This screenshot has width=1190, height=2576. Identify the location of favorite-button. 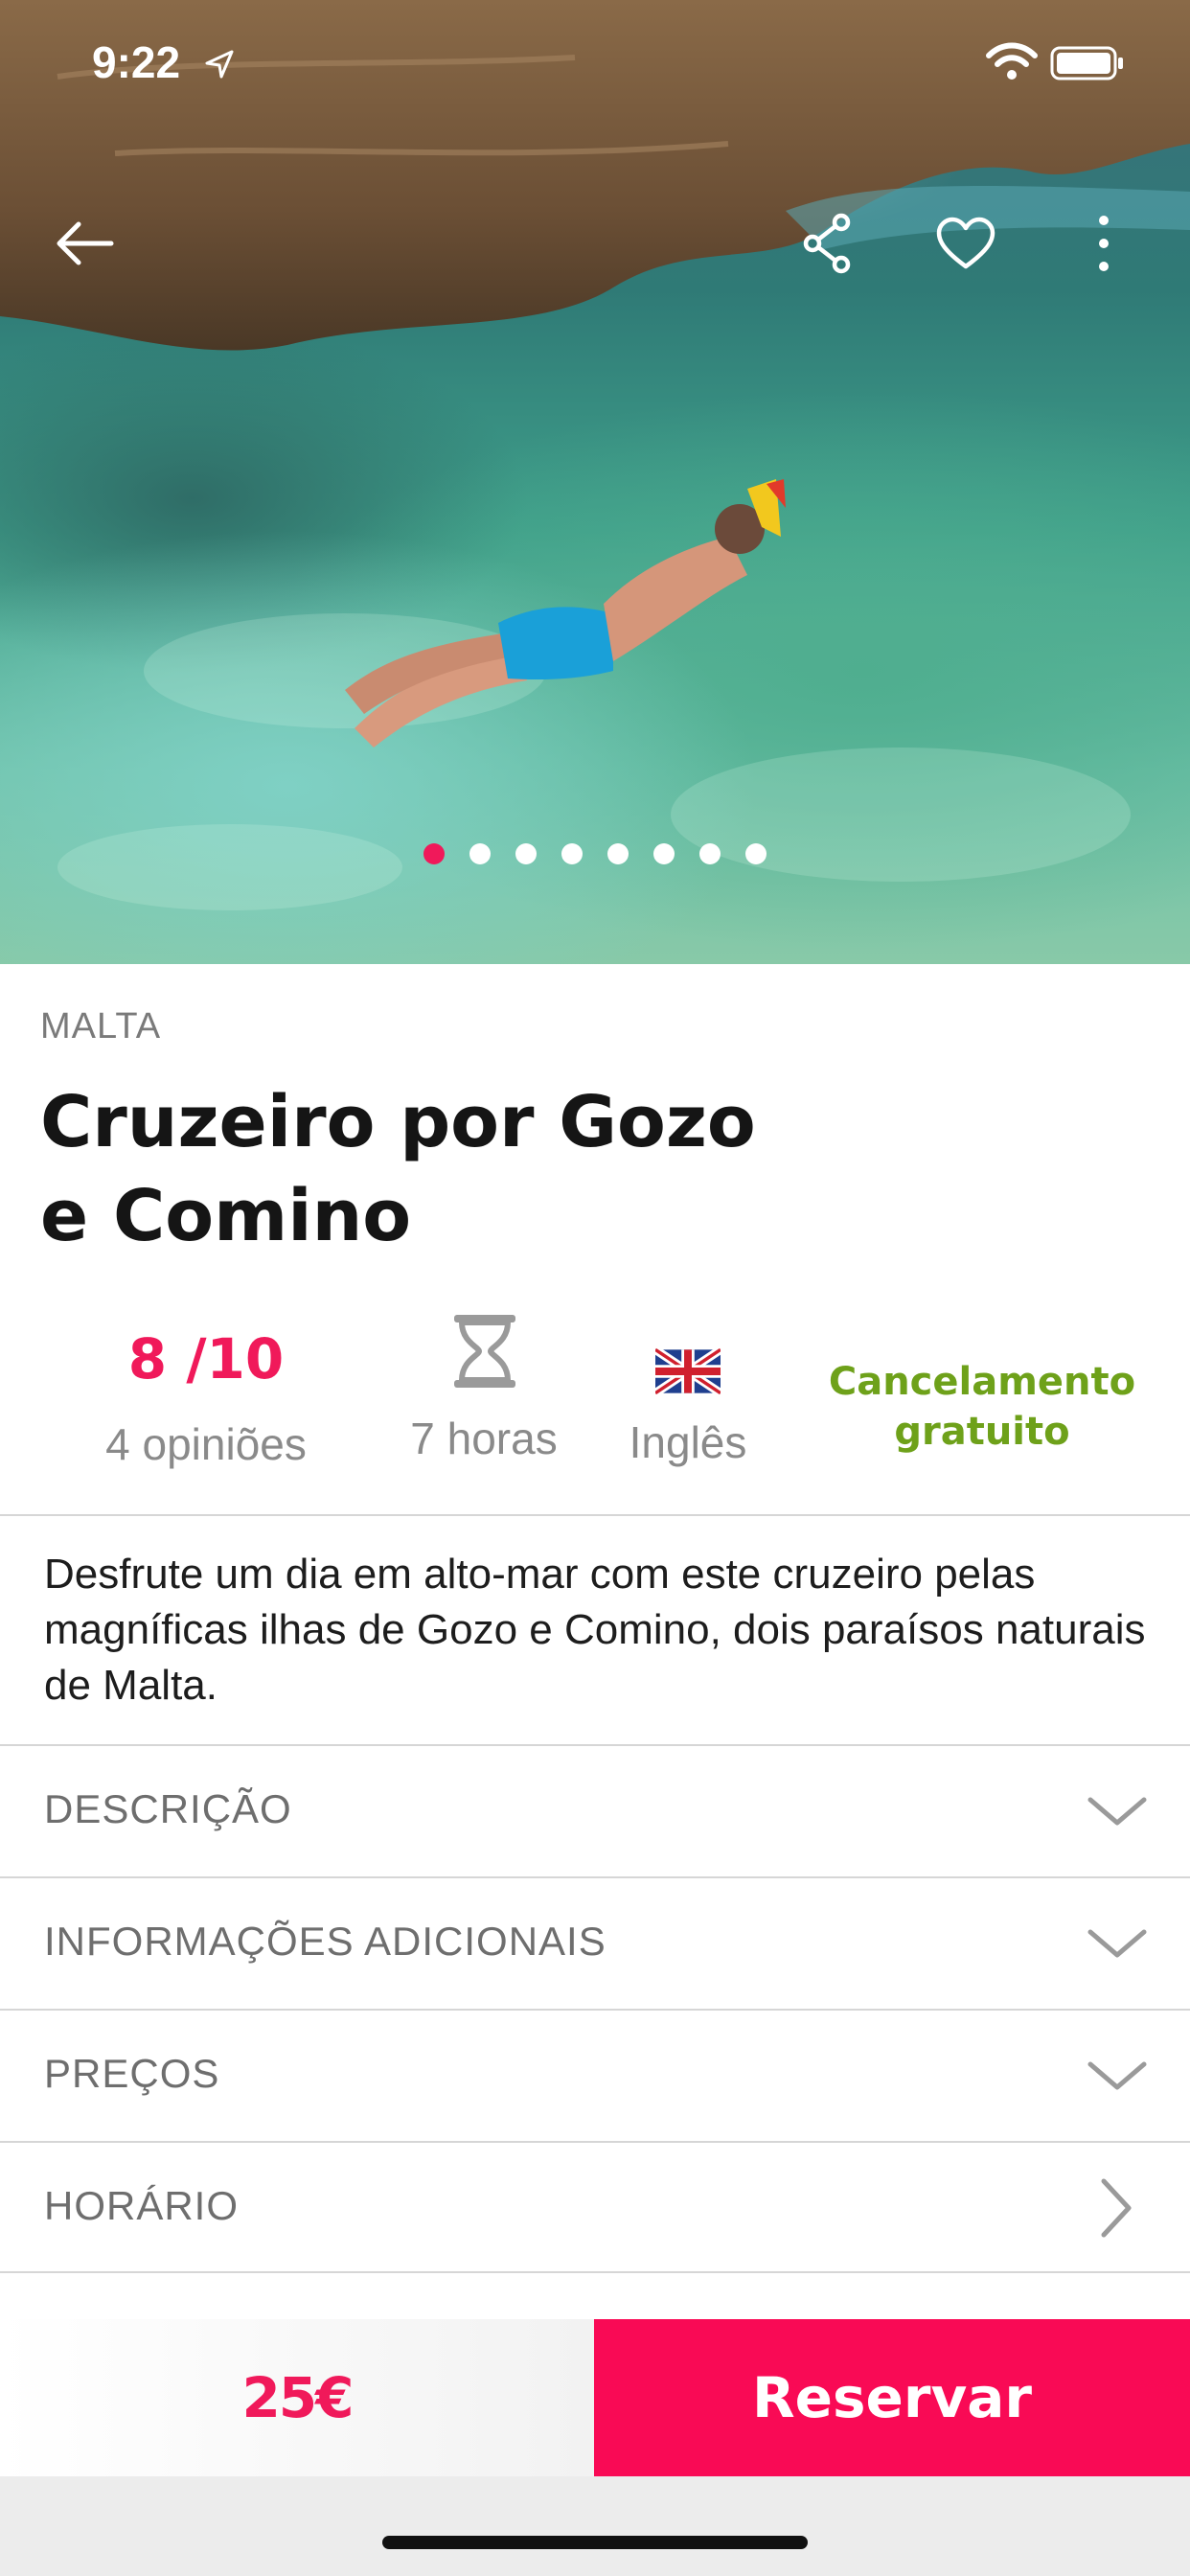
(966, 243).